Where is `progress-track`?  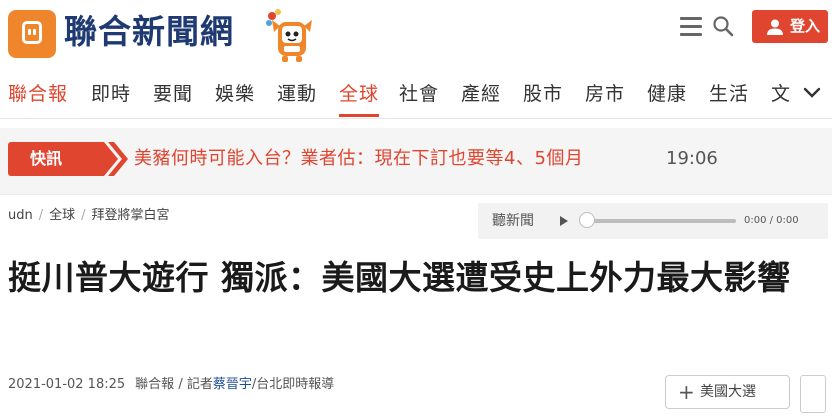
progress-track is located at coordinates (661, 221).